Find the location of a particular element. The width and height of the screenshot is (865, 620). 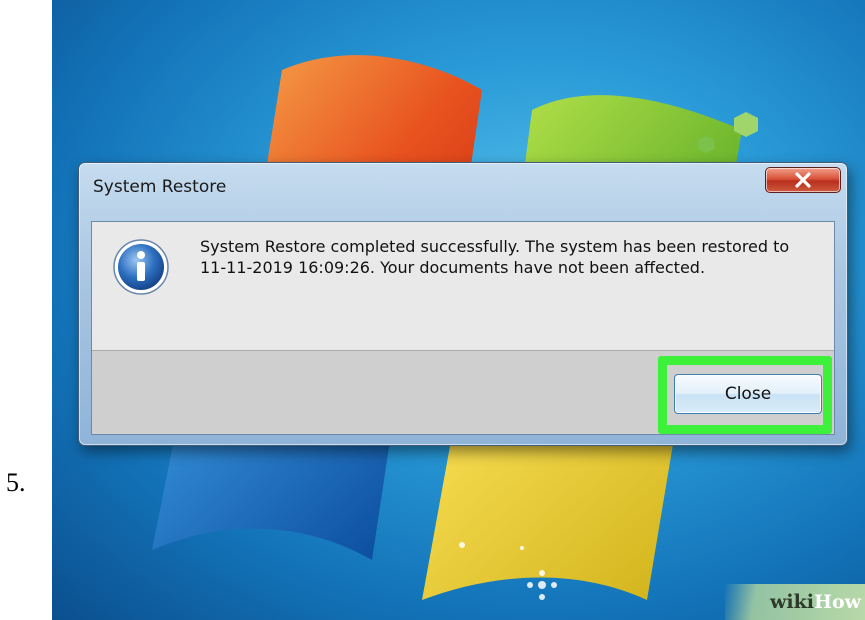

info-icon is located at coordinates (141, 267).